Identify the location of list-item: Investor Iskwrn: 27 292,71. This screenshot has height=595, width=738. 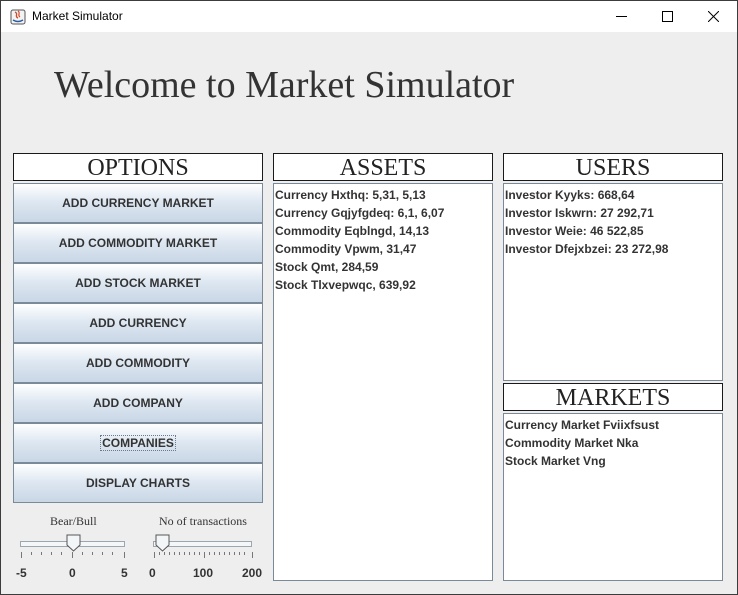
(579, 213).